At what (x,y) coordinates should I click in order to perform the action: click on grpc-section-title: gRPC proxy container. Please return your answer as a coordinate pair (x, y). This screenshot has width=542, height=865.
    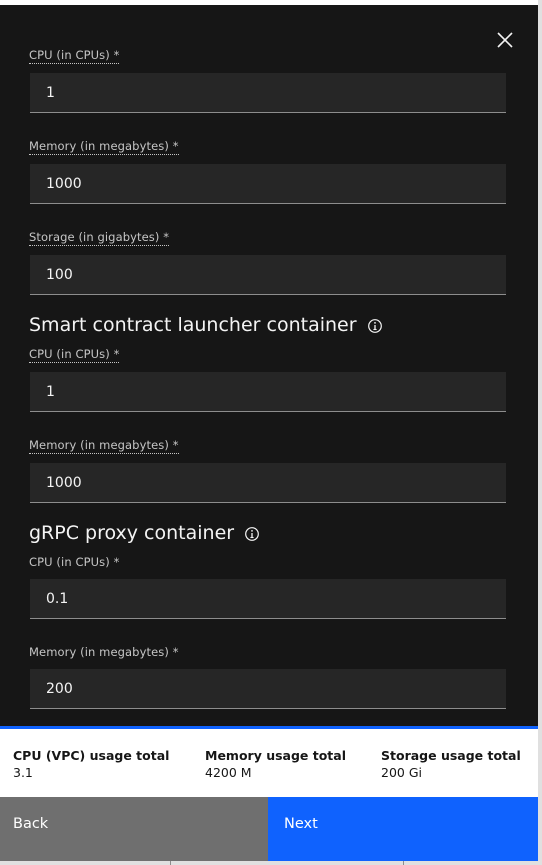
    Looking at the image, I should click on (144, 533).